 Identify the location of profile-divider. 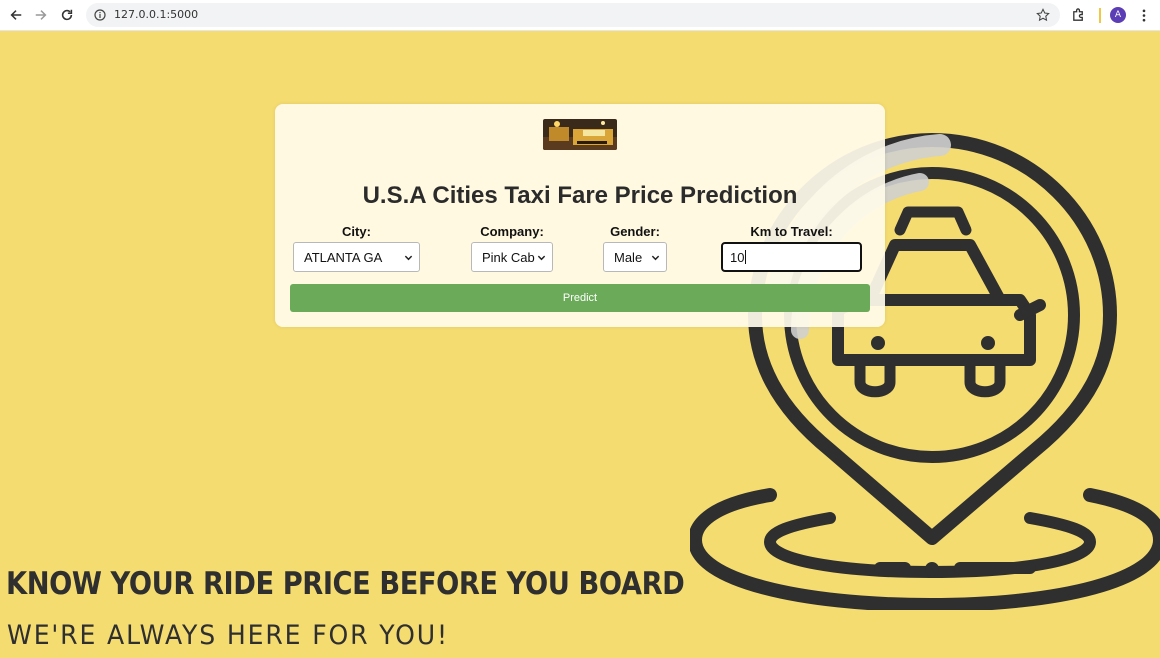
(1100, 15).